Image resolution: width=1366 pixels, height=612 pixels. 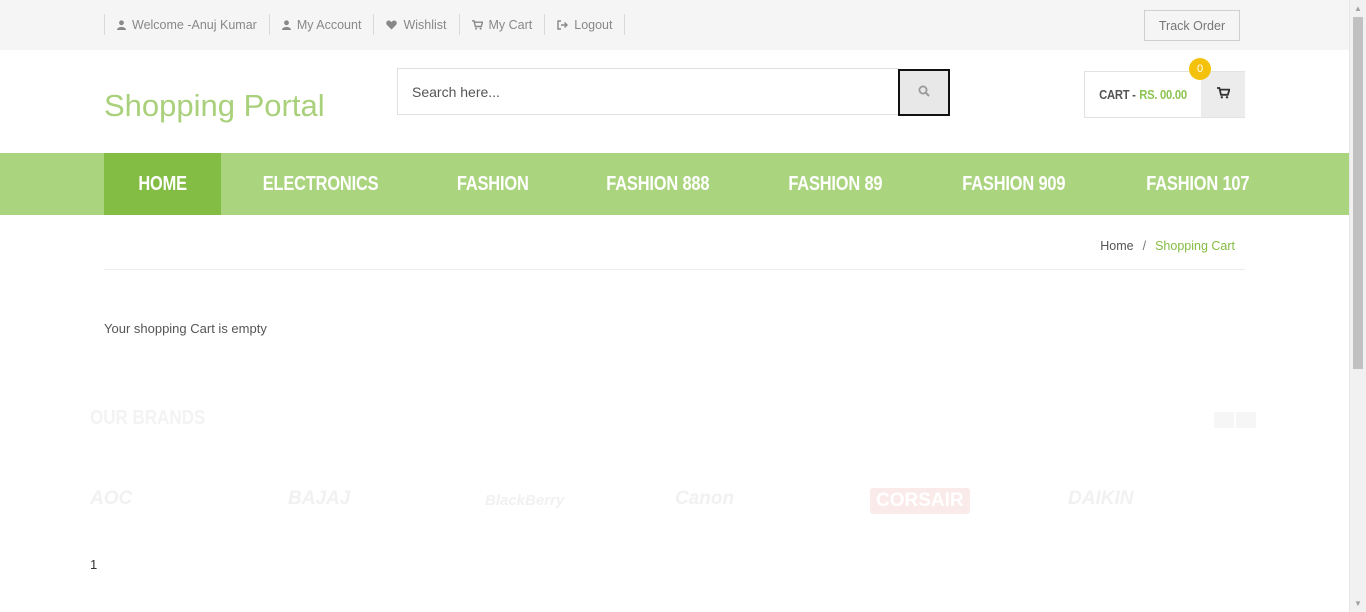 I want to click on brand-logo-blackberry: BlackBerry, so click(x=524, y=500).